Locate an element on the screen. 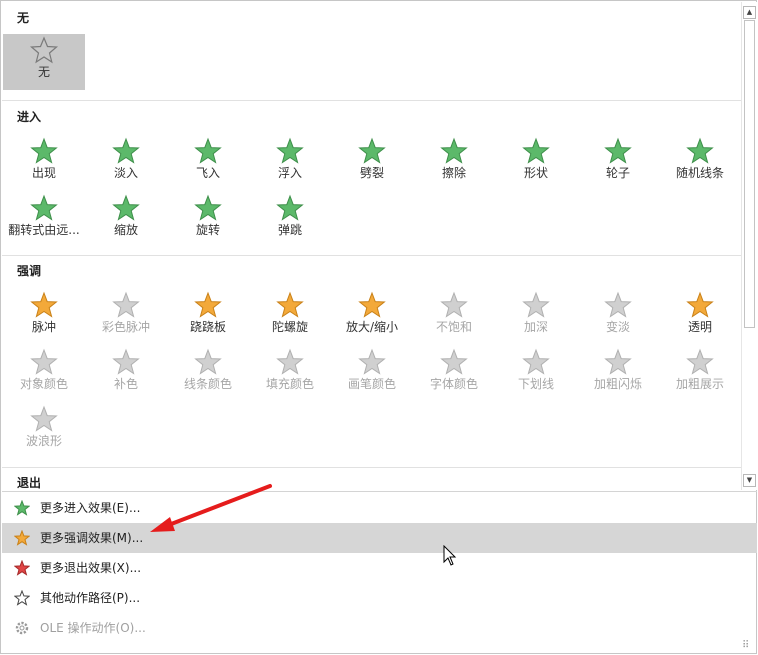 This screenshot has height=655, width=758. effect-label: 对象颜色 is located at coordinates (43, 384).